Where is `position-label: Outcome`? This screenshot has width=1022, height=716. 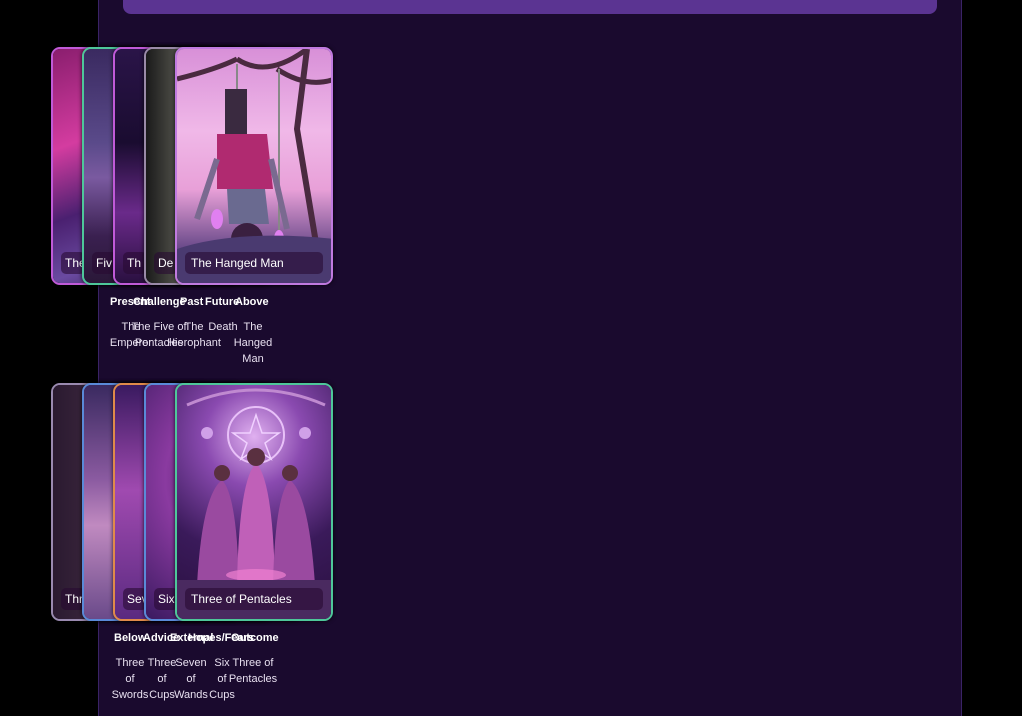 position-label: Outcome is located at coordinates (255, 638).